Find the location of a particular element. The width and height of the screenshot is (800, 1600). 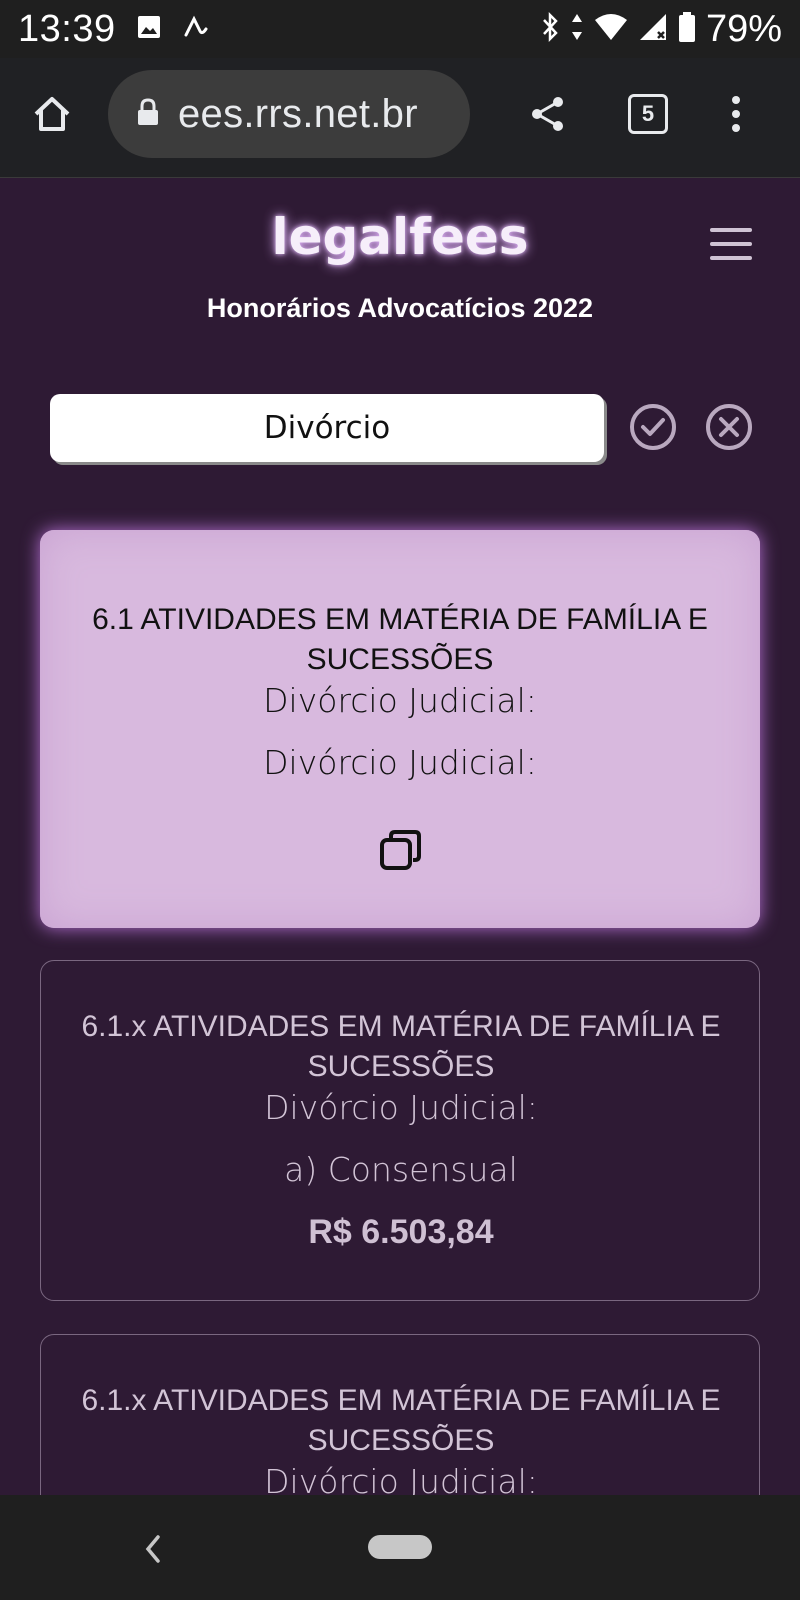

search-row is located at coordinates (401, 429).